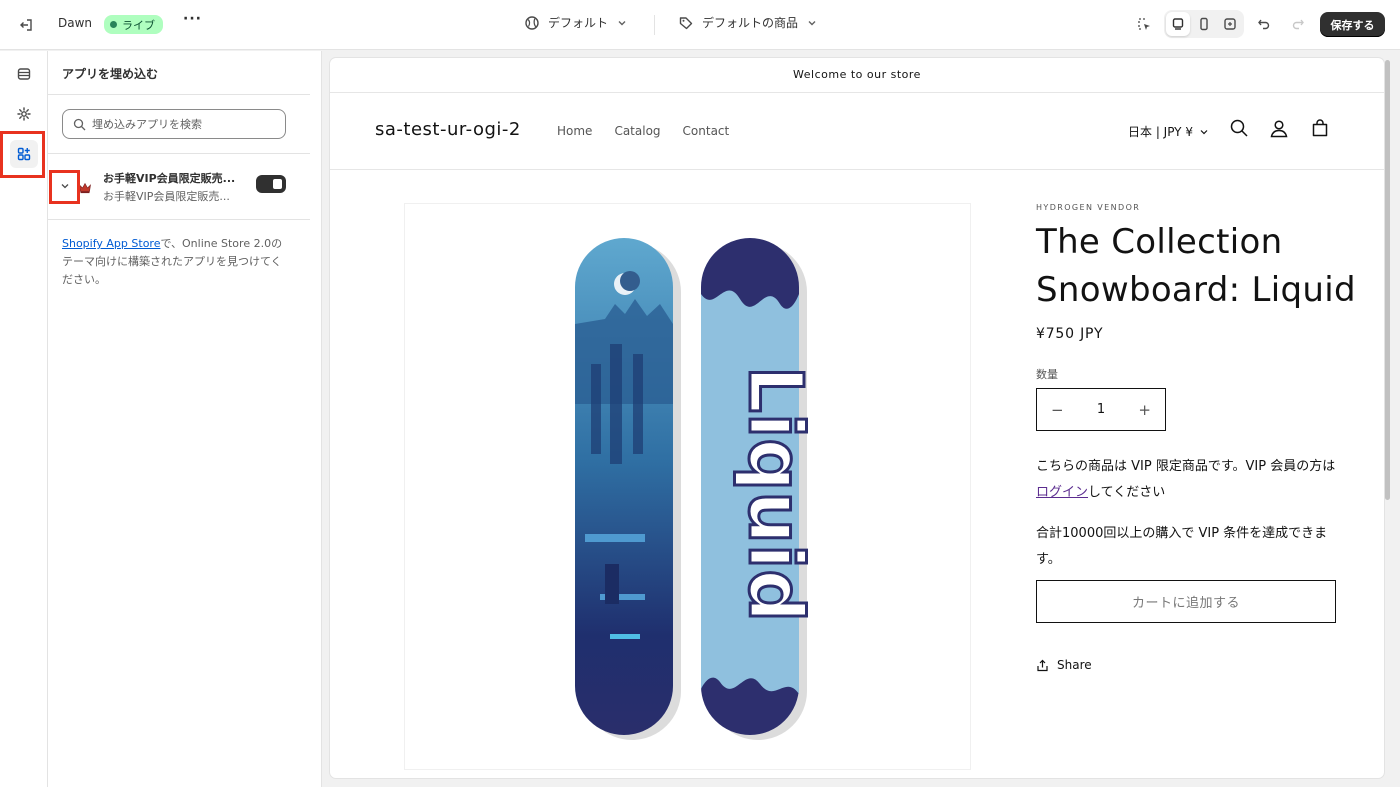  What do you see at coordinates (1352, 24) in the screenshot?
I see `save-button: 保存する` at bounding box center [1352, 24].